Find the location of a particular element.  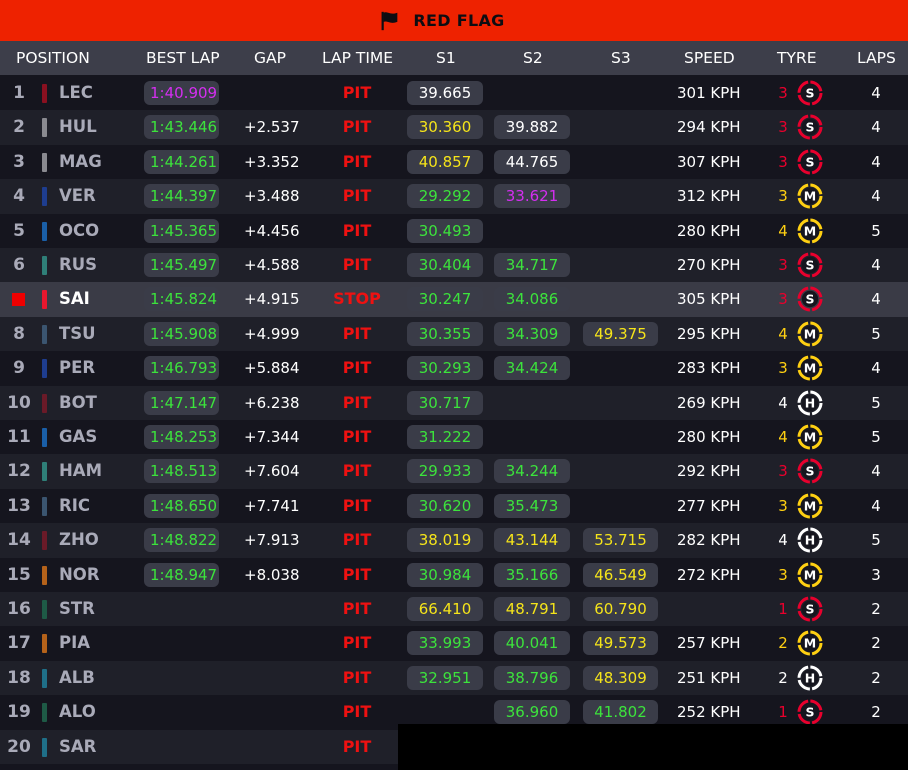

gap-value: +3.488 is located at coordinates (272, 196).